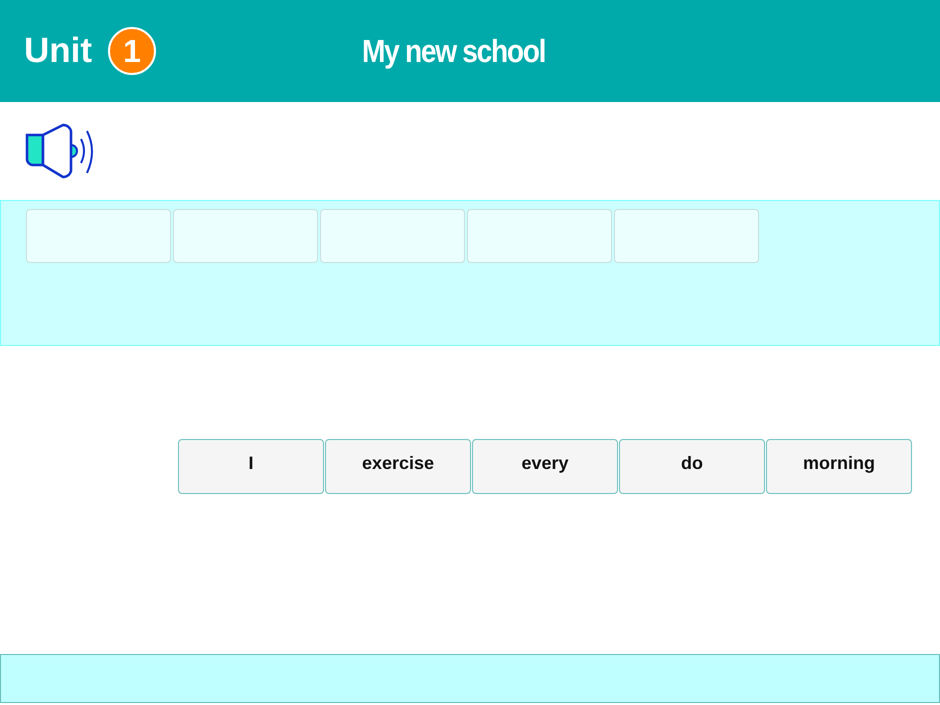 The image size is (940, 705). Describe the element at coordinates (398, 466) in the screenshot. I see `word-tile: exercise` at that location.